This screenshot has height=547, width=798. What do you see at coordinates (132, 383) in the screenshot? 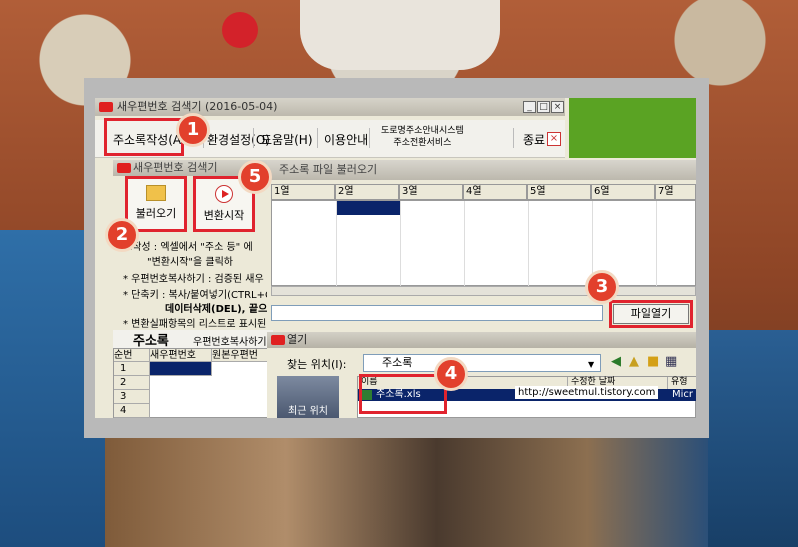
I see `grid-row-index: 2` at bounding box center [132, 383].